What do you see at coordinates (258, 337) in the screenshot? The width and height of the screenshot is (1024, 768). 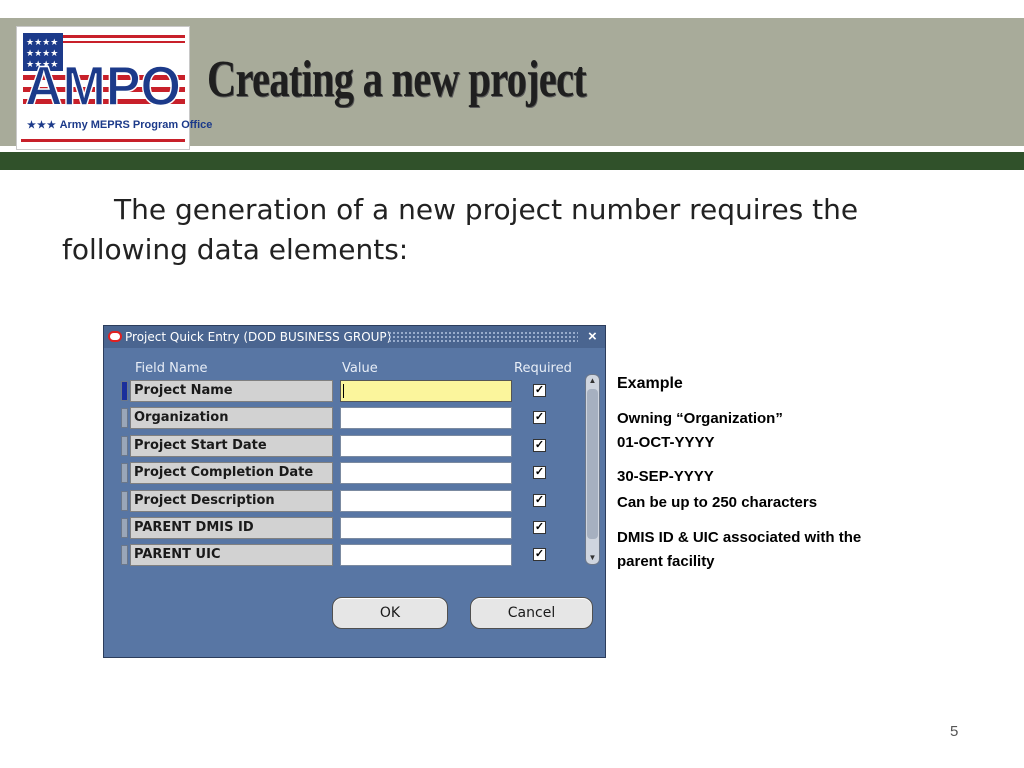 I see `window-title: Project Quick Entry (DOD BUSINESS GROUP)` at bounding box center [258, 337].